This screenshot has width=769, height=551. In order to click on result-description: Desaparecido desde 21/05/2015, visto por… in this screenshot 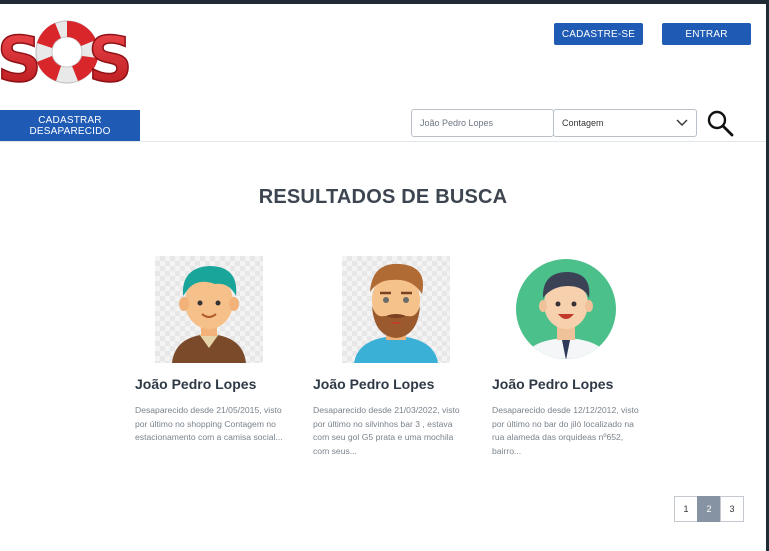, I will do `click(209, 423)`.